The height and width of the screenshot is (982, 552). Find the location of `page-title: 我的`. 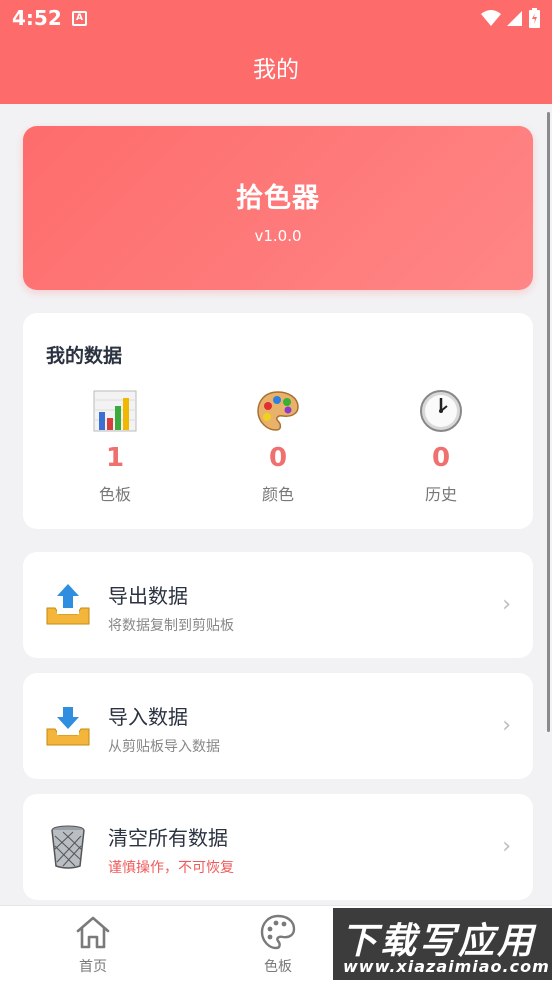

page-title: 我的 is located at coordinates (276, 70).